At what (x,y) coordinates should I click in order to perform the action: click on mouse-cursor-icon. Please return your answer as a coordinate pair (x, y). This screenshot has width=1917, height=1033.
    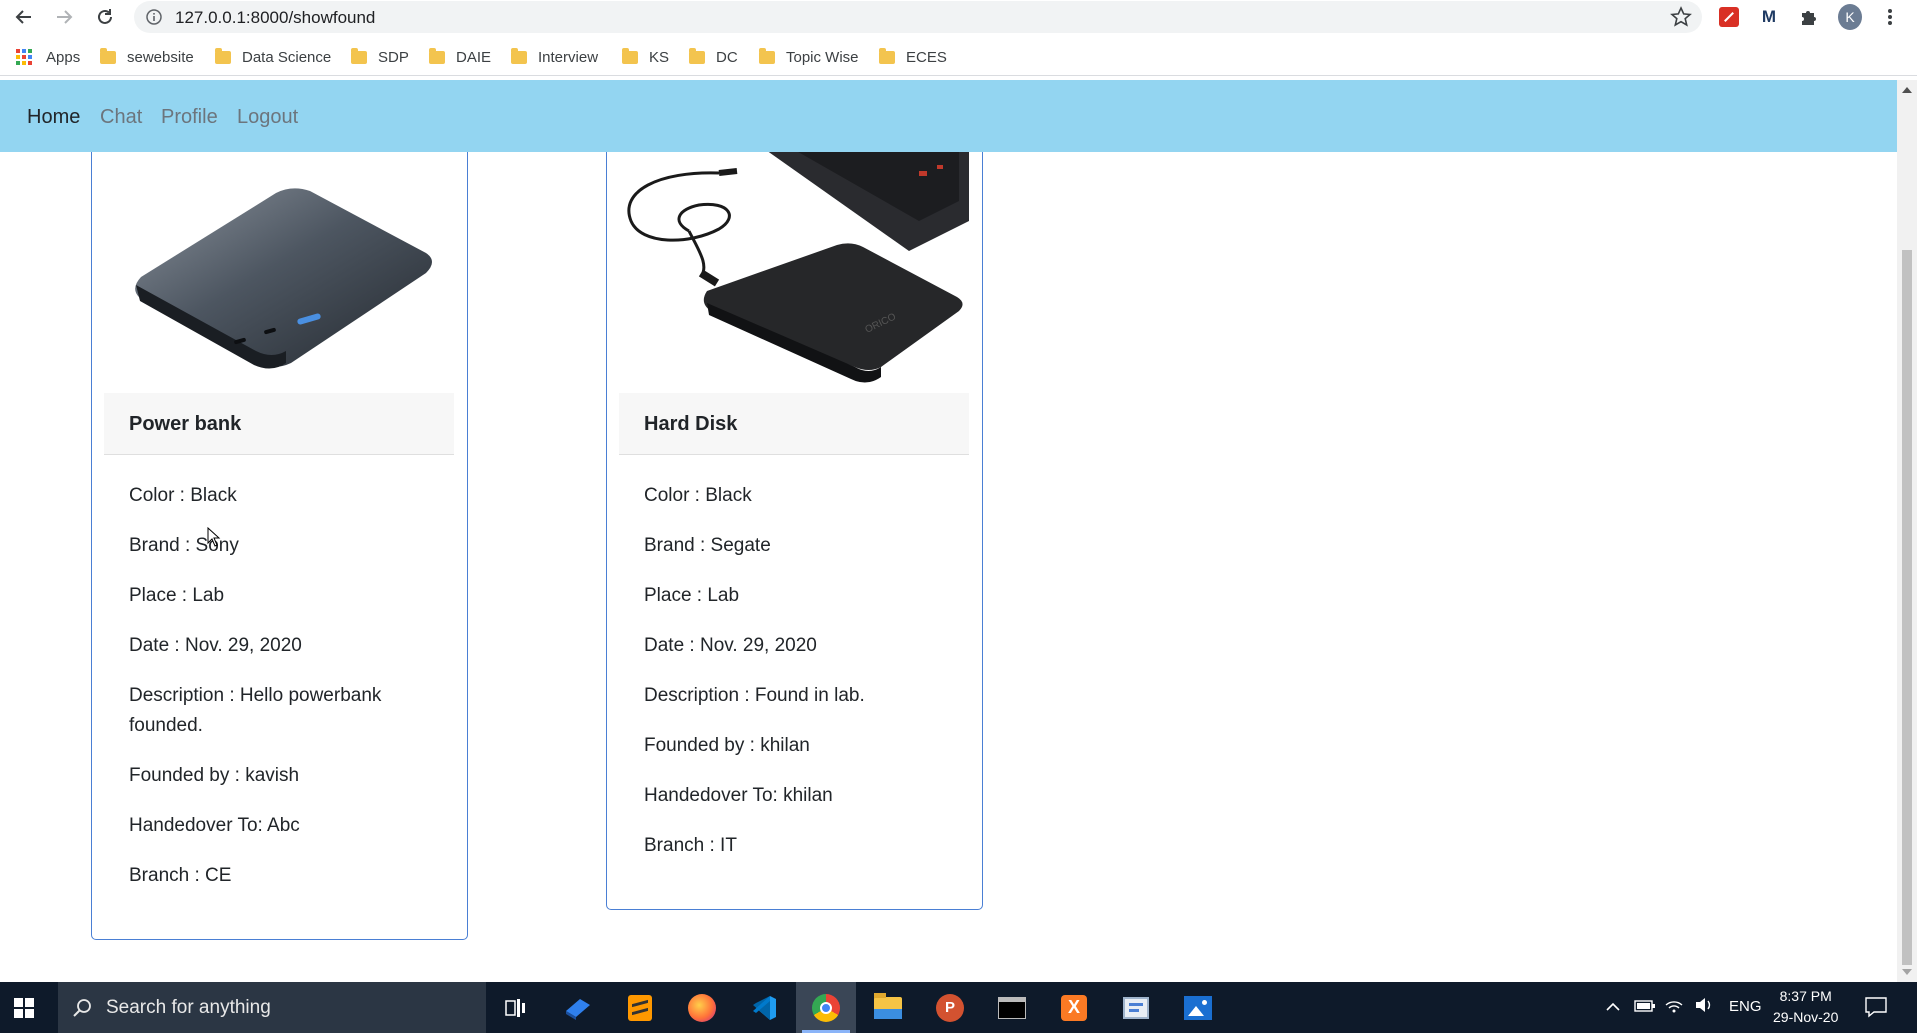
    Looking at the image, I should click on (214, 537).